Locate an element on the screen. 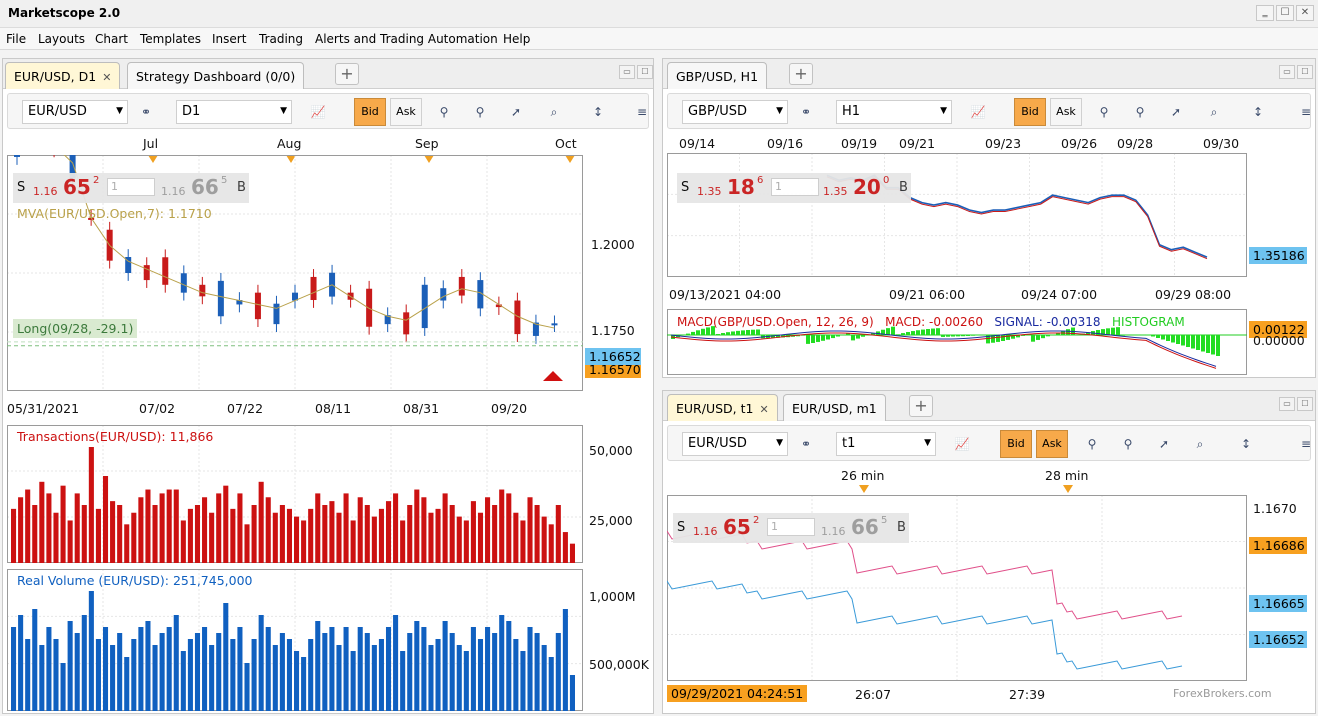 The image size is (1318, 716). tab-eurusd-d1: EUR/USD, D1 ✕ is located at coordinates (63, 75).